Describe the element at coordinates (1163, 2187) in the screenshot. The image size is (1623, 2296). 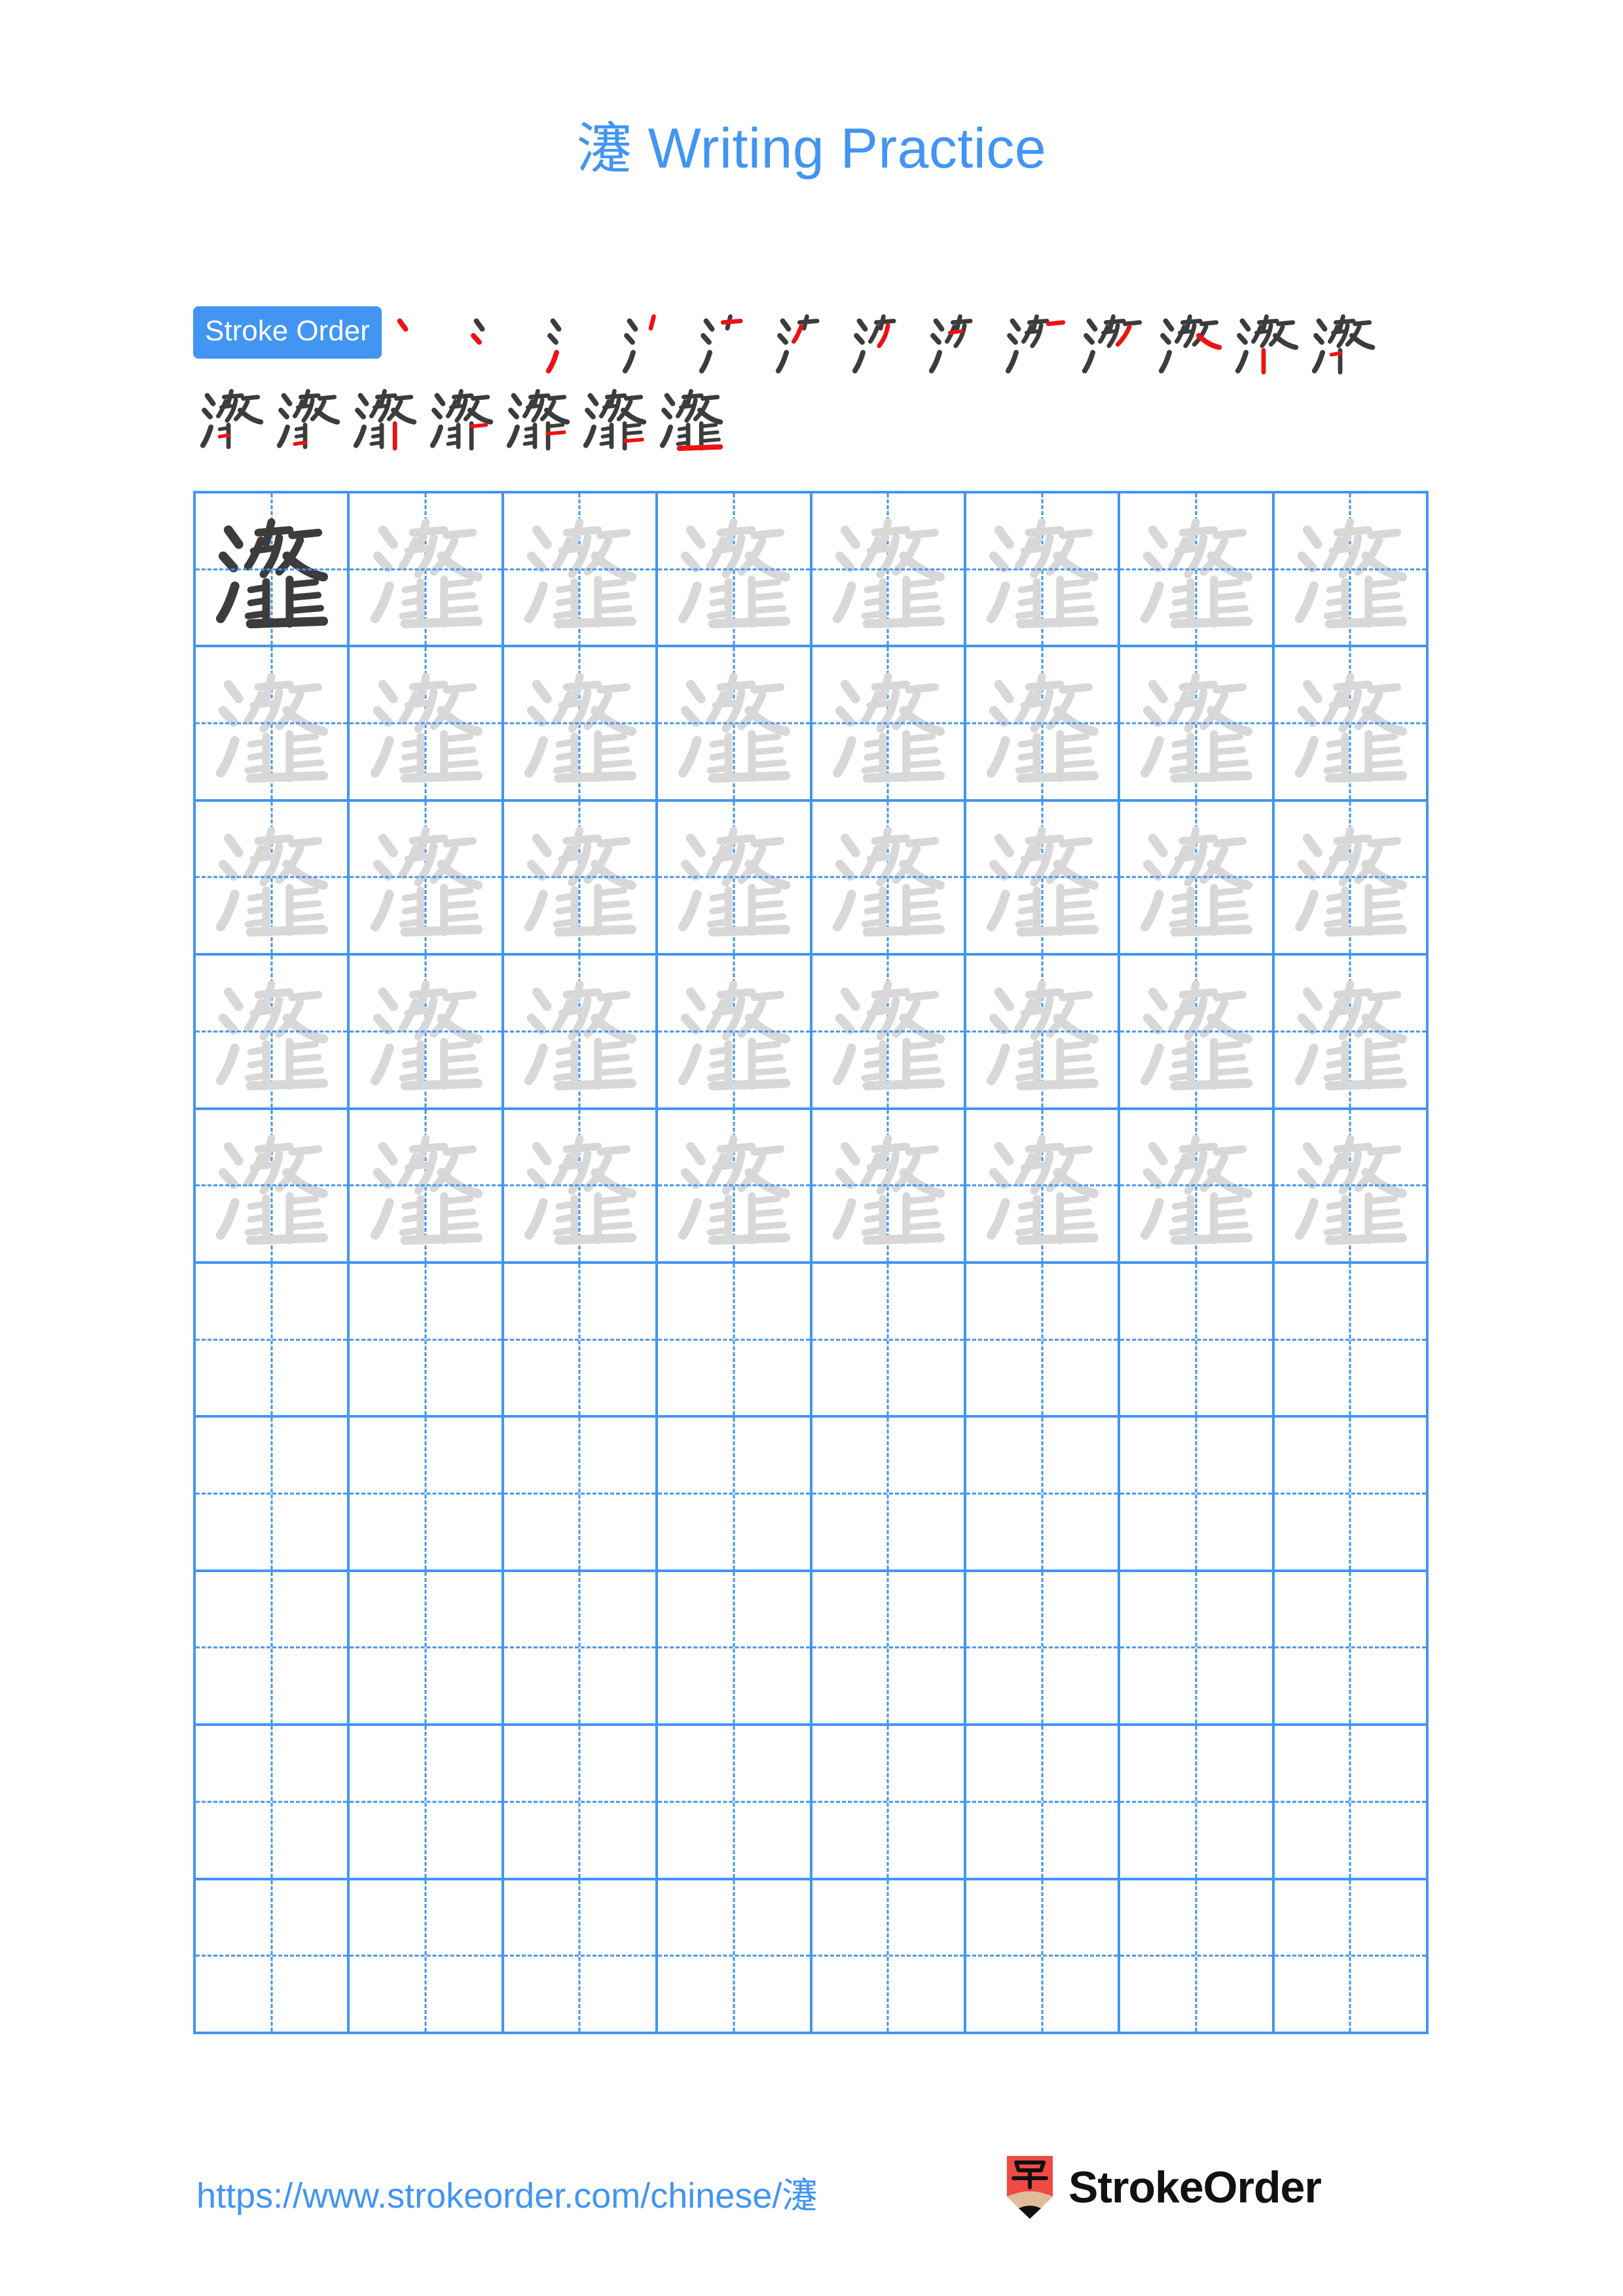
I see `brand-logo: StrokeOrder` at that location.